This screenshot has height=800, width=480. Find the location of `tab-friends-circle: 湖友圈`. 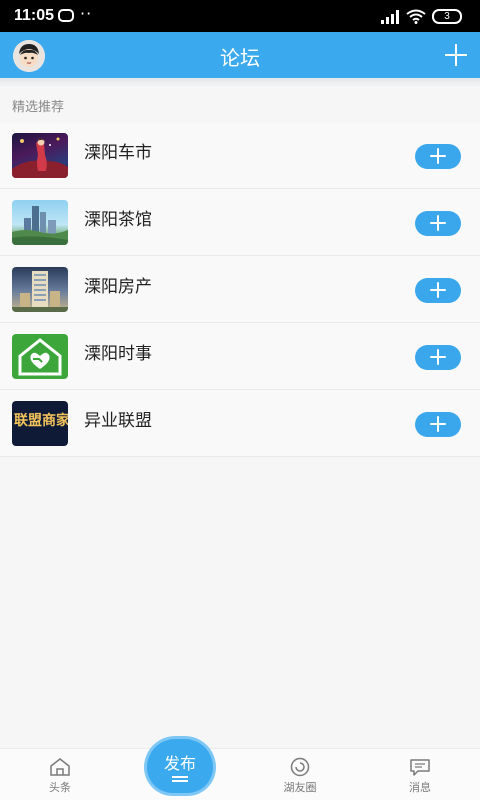

tab-friends-circle: 湖友圈 is located at coordinates (300, 776).